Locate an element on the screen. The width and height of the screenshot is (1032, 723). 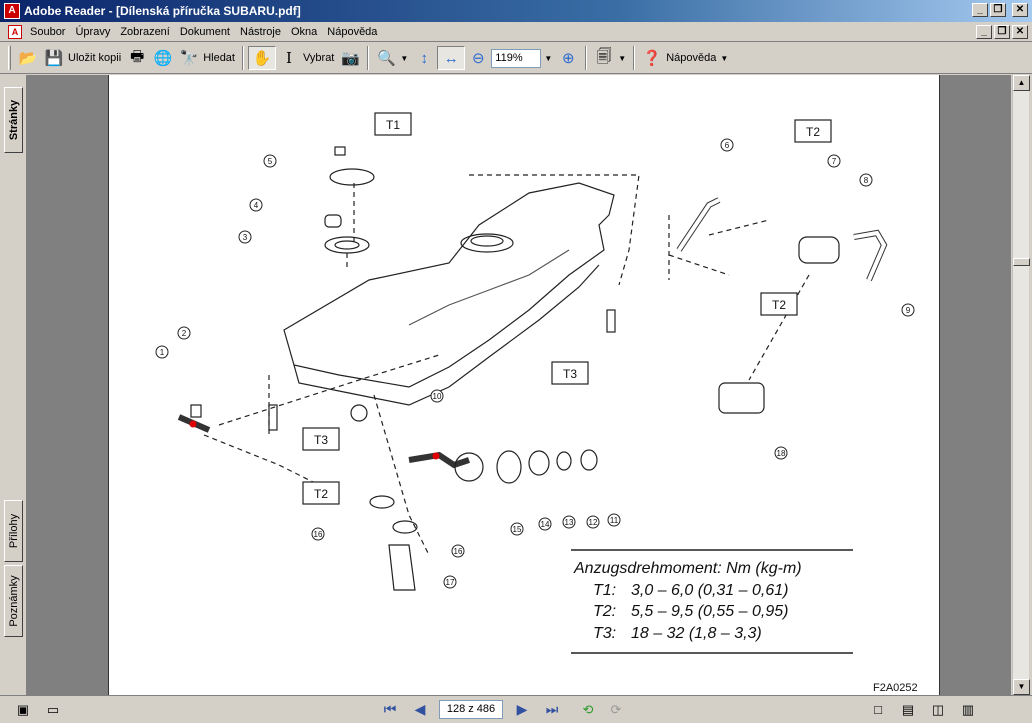
minimize-button: _ is located at coordinates (980, 10).